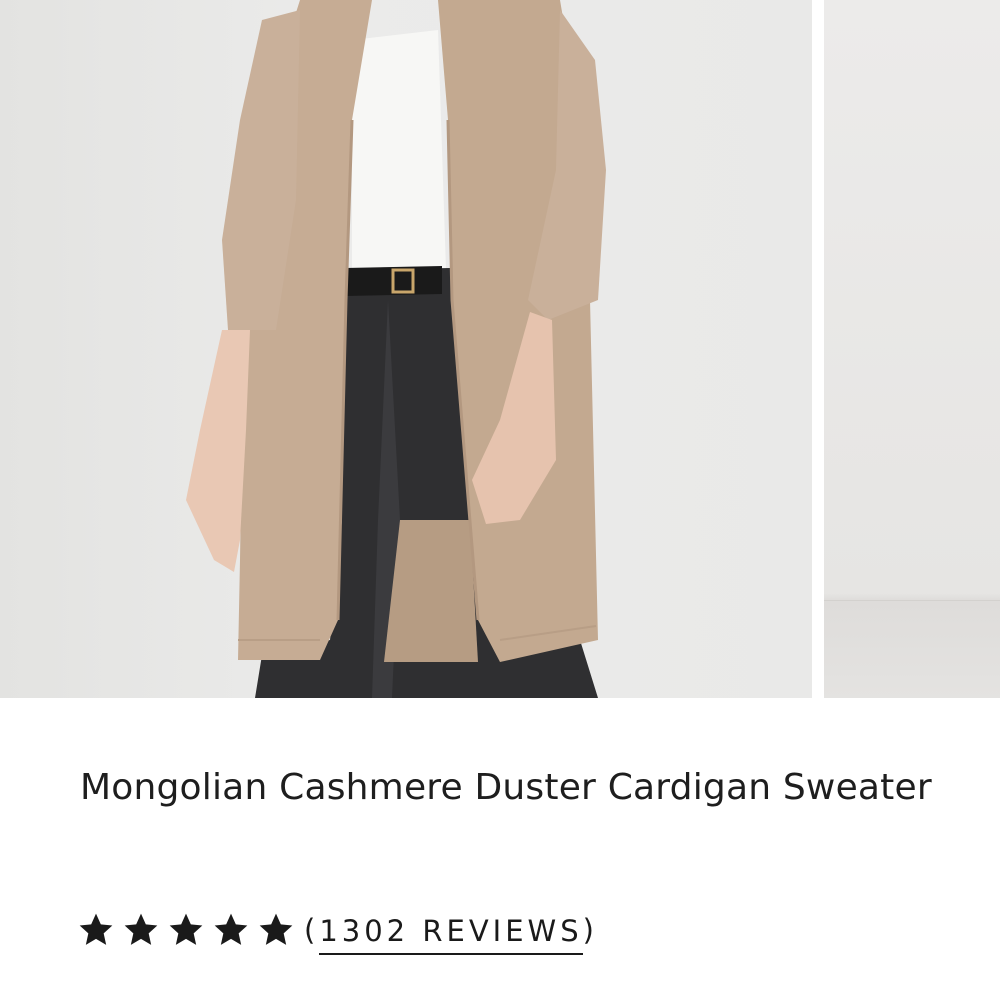 The height and width of the screenshot is (1000, 1000). What do you see at coordinates (912, 600) in the screenshot?
I see `image-floor-line` at bounding box center [912, 600].